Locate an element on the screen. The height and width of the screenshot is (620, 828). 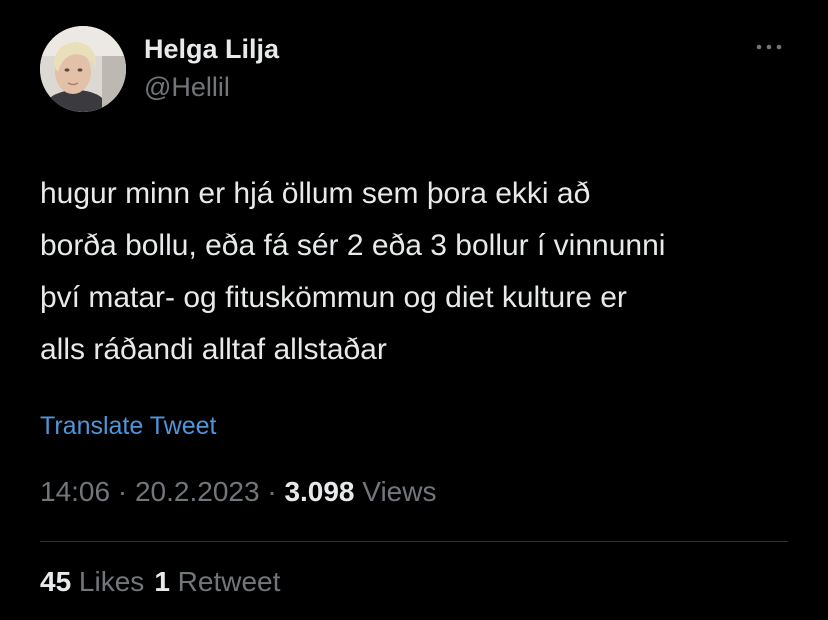
likes-label: Likes is located at coordinates (108, 581).